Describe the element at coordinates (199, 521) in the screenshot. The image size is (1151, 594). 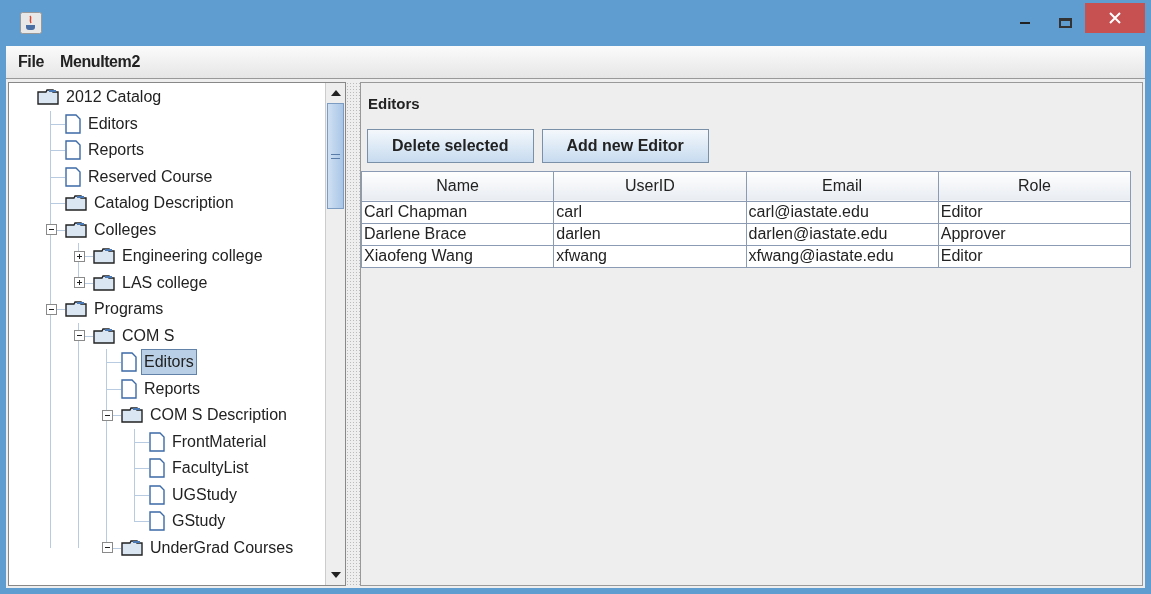
I see `tree-node-label: GStudy` at that location.